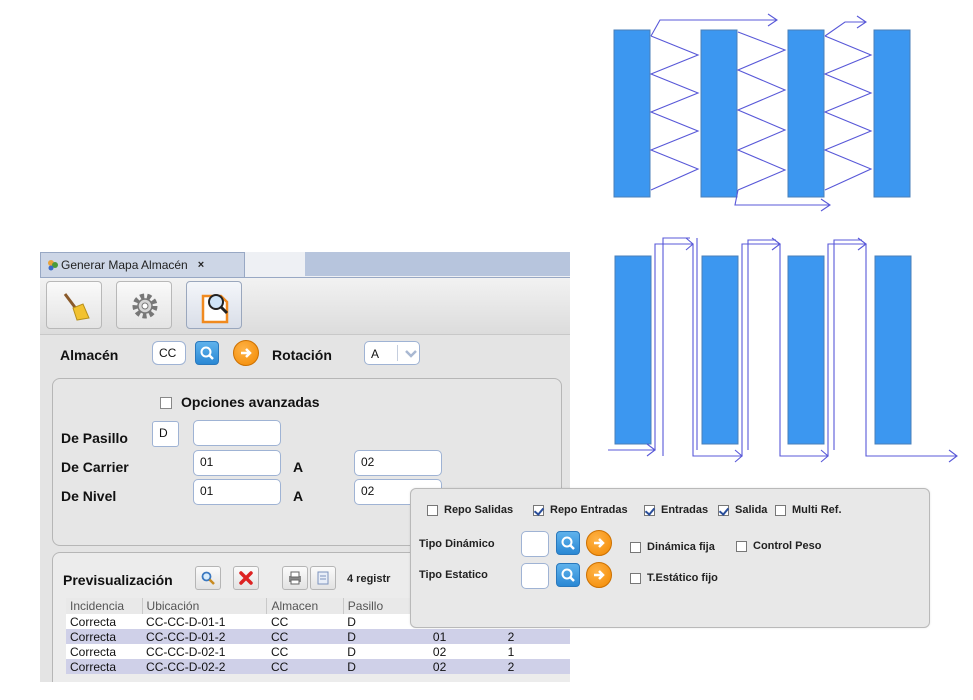 This screenshot has height=700, width=973. Describe the element at coordinates (392, 353) in the screenshot. I see `rotacion-select: A` at that location.